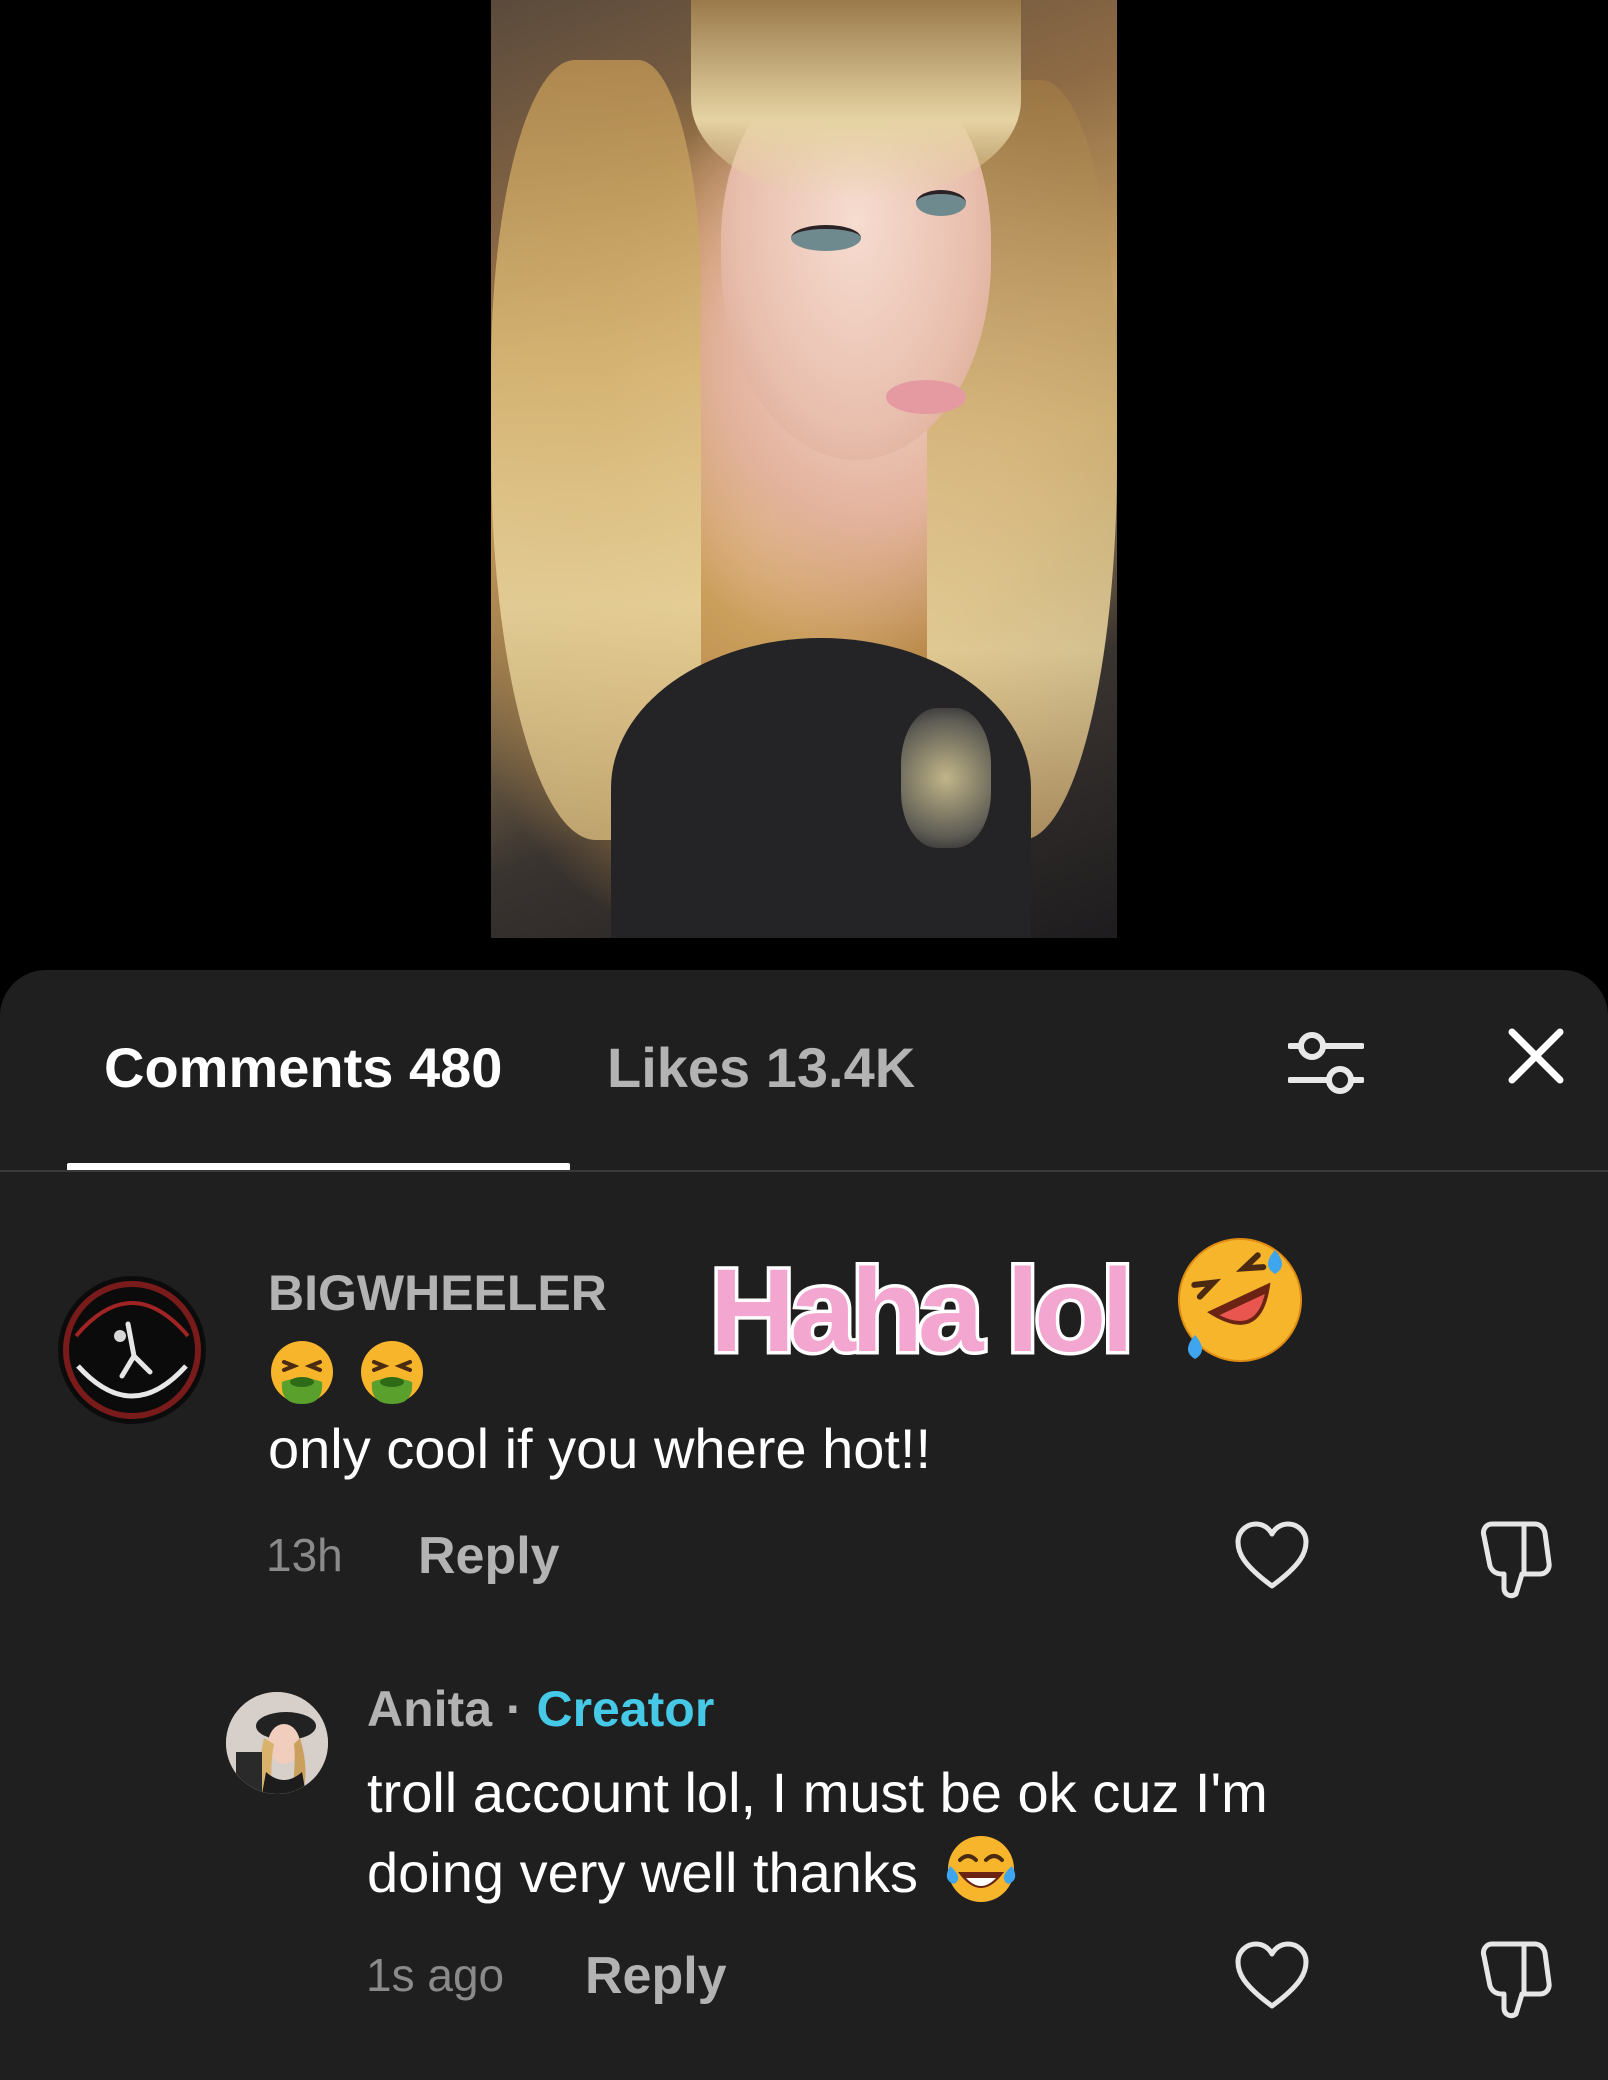 The width and height of the screenshot is (1608, 2080). I want to click on tab-bar: Comments 480 Likes 13.4K, so click(804, 1070).